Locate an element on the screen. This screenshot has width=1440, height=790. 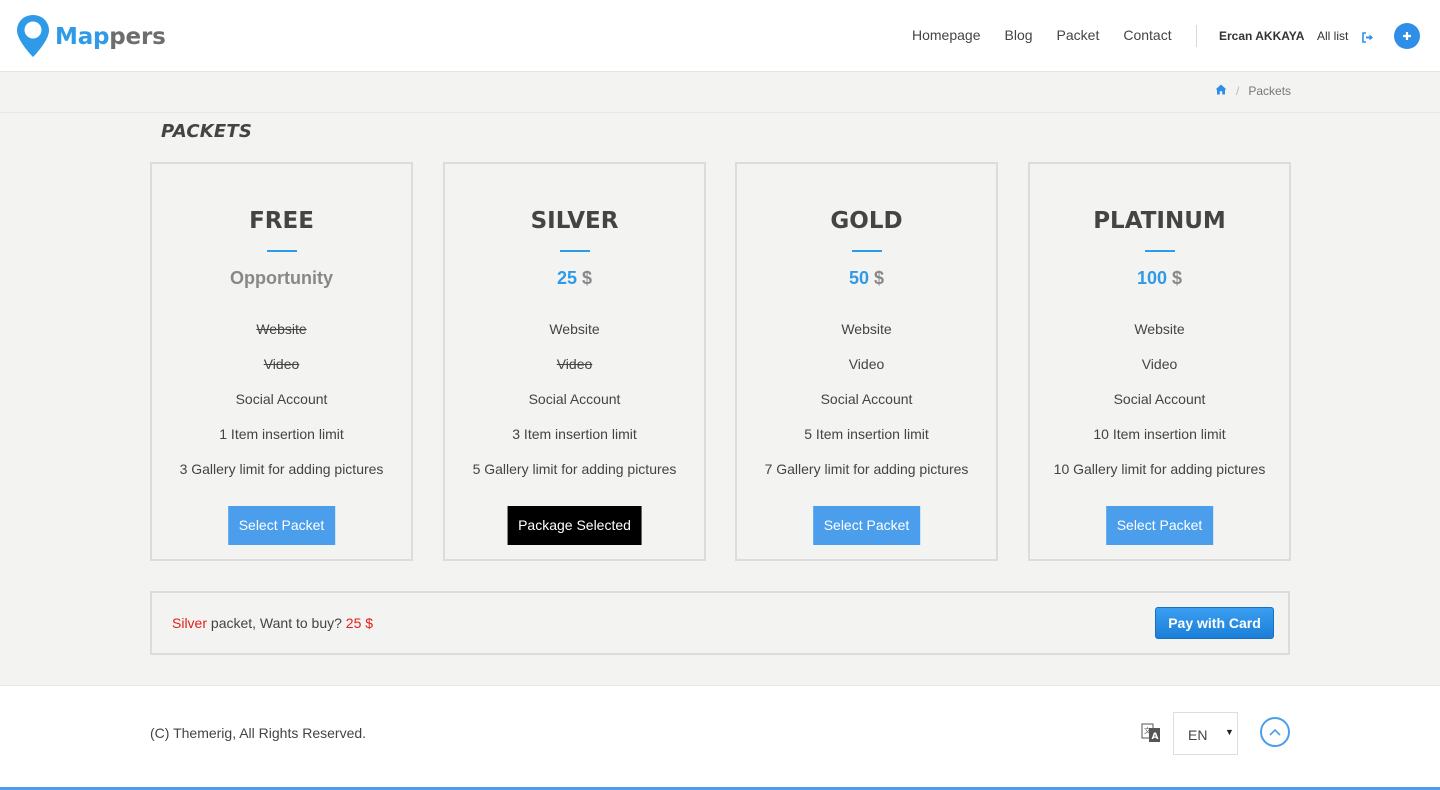
scroll-top-button is located at coordinates (1275, 732).